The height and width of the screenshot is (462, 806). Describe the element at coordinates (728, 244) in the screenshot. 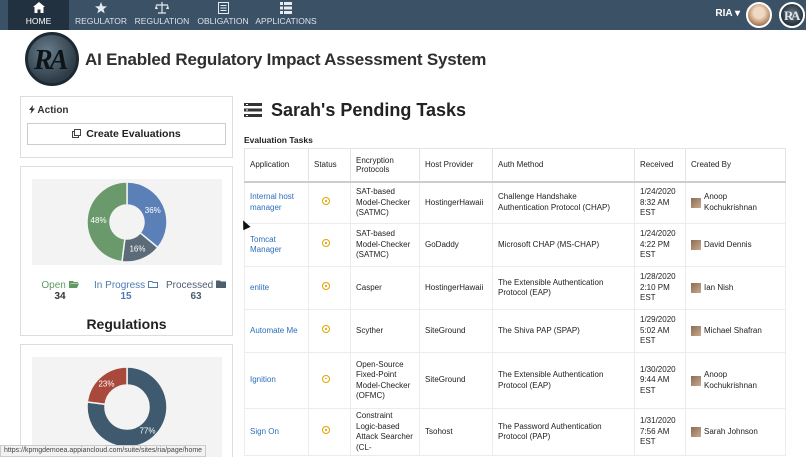

I see `user-name: David Dennis` at that location.